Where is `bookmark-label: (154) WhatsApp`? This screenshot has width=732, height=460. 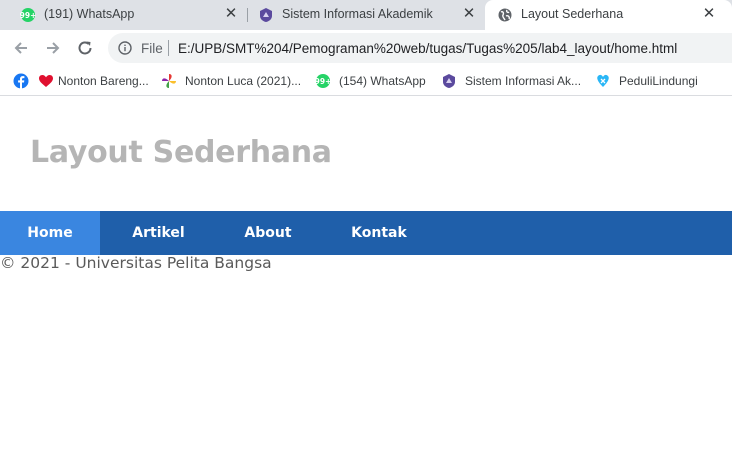 bookmark-label: (154) WhatsApp is located at coordinates (382, 81).